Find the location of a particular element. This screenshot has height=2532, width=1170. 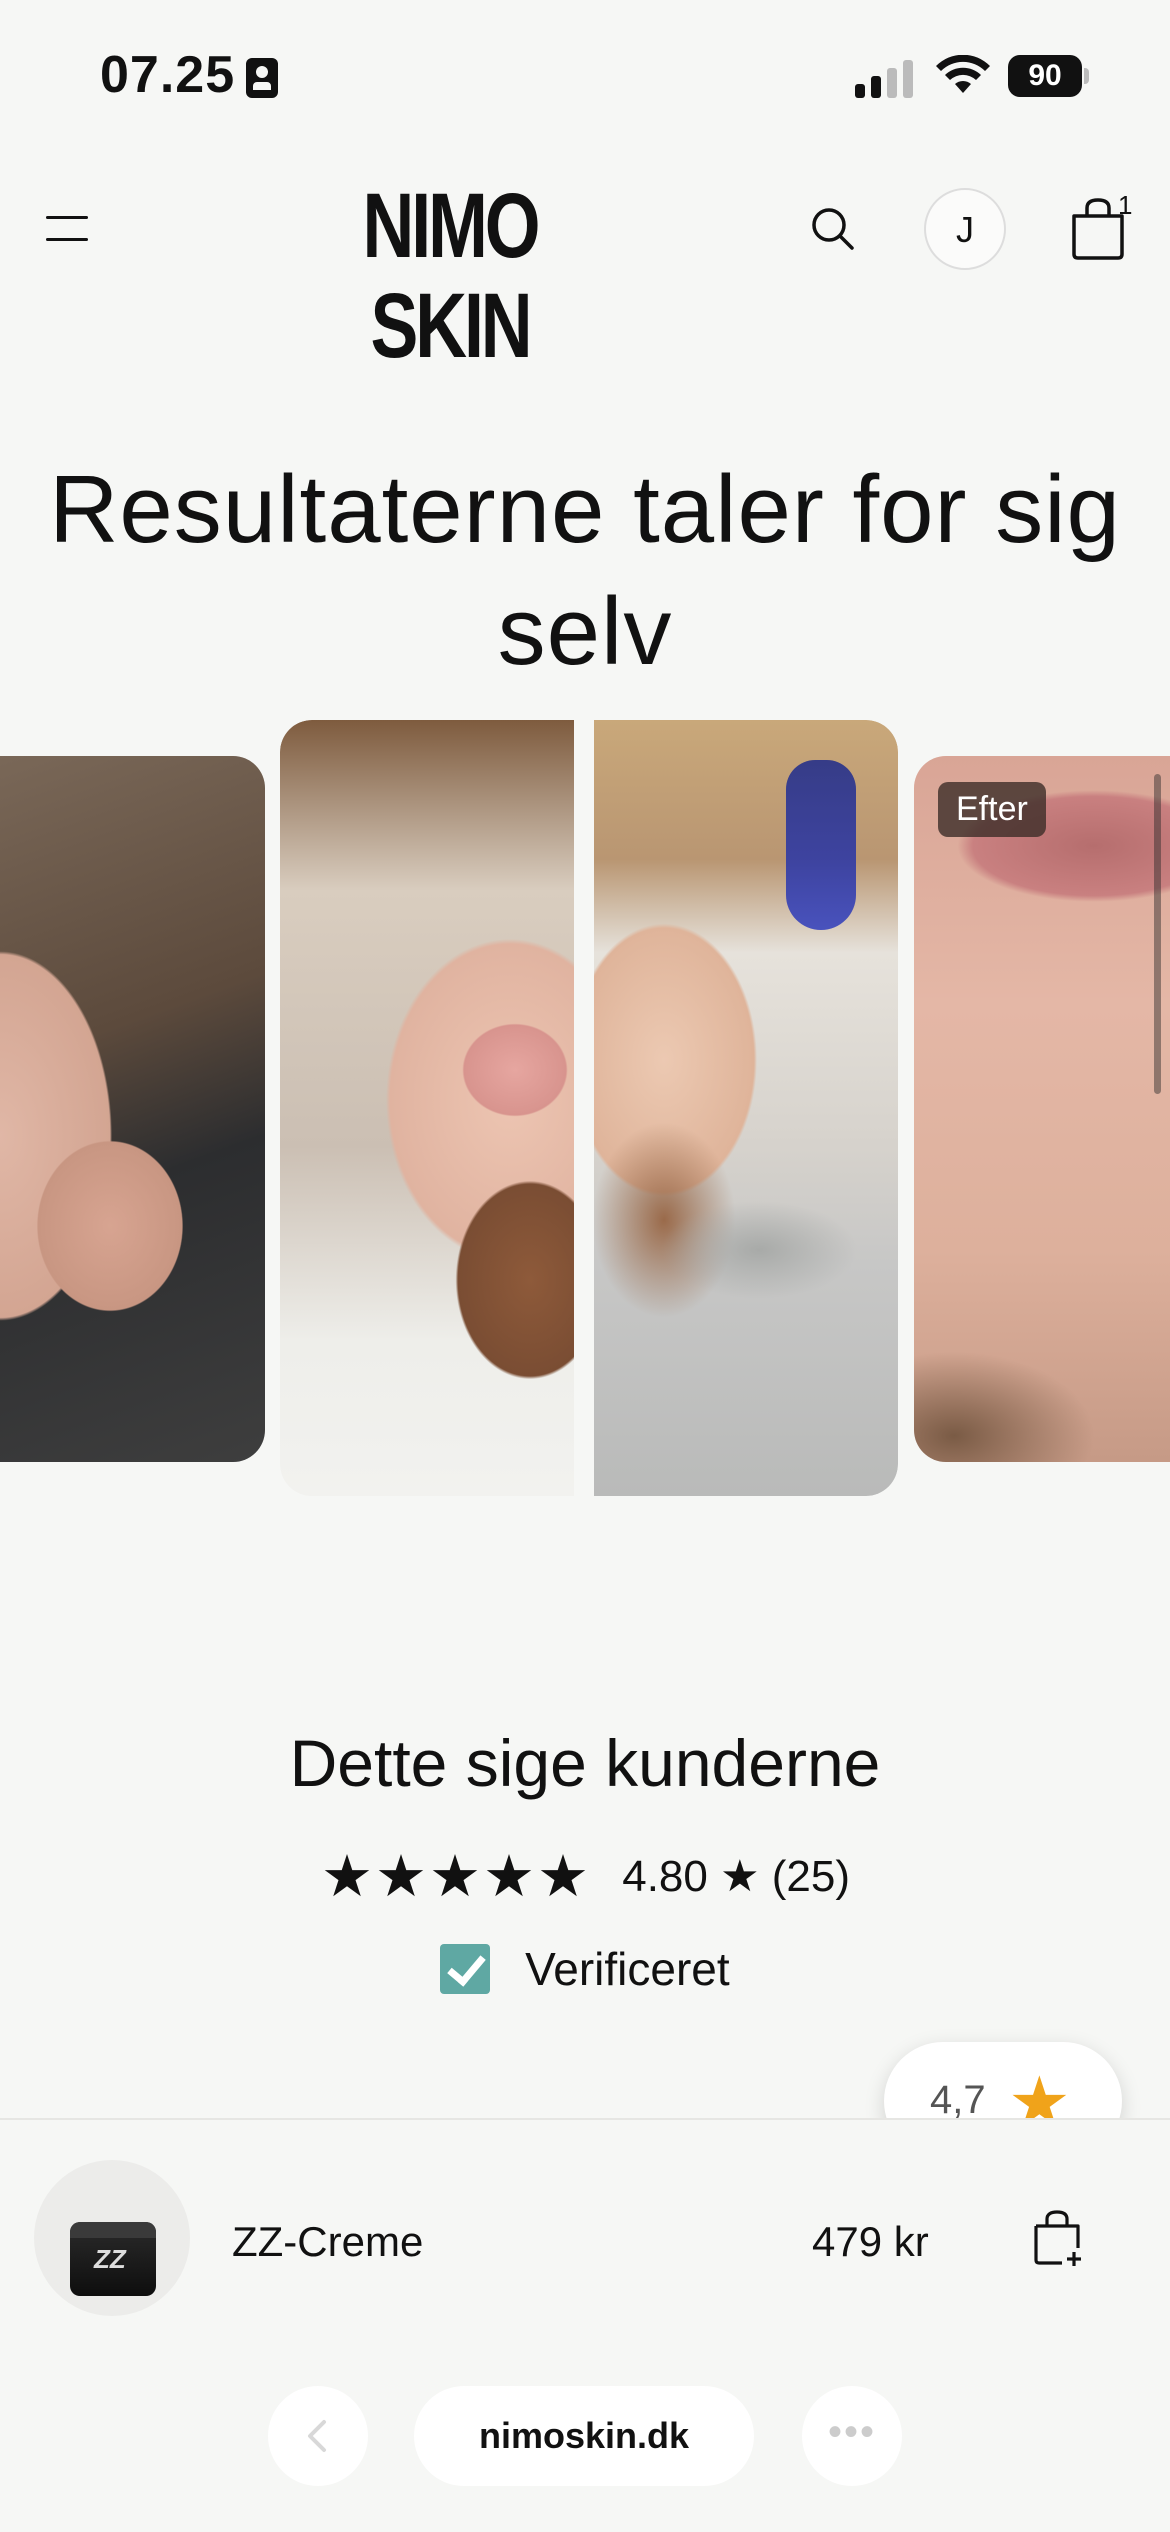

reviews-title: Dette sige kunderne is located at coordinates (585, 1763).